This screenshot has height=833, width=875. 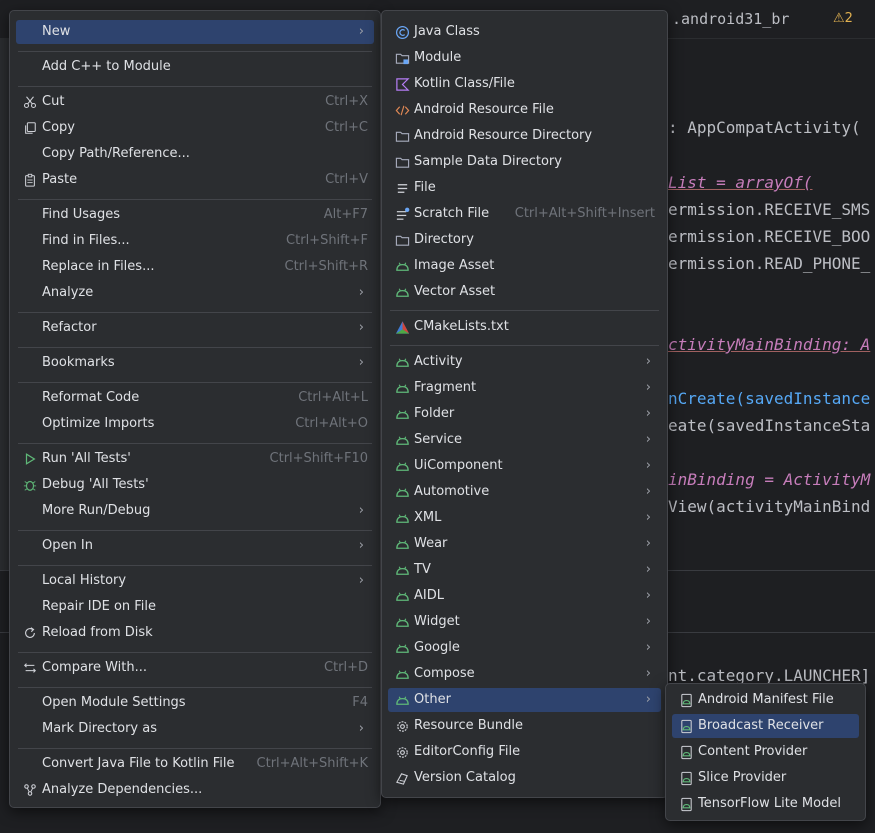 What do you see at coordinates (402, 327) in the screenshot?
I see `cmake-icon` at bounding box center [402, 327].